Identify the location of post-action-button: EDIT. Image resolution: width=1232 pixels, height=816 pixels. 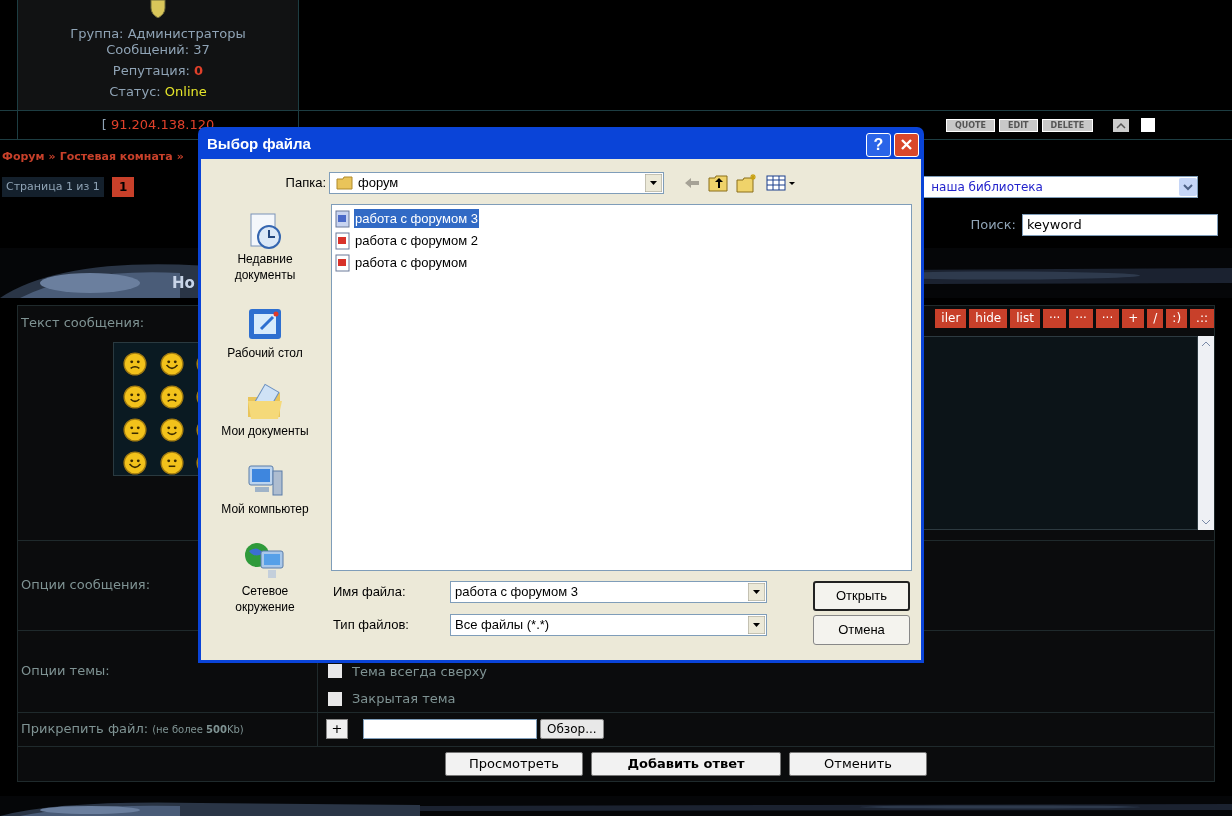
(1018, 125).